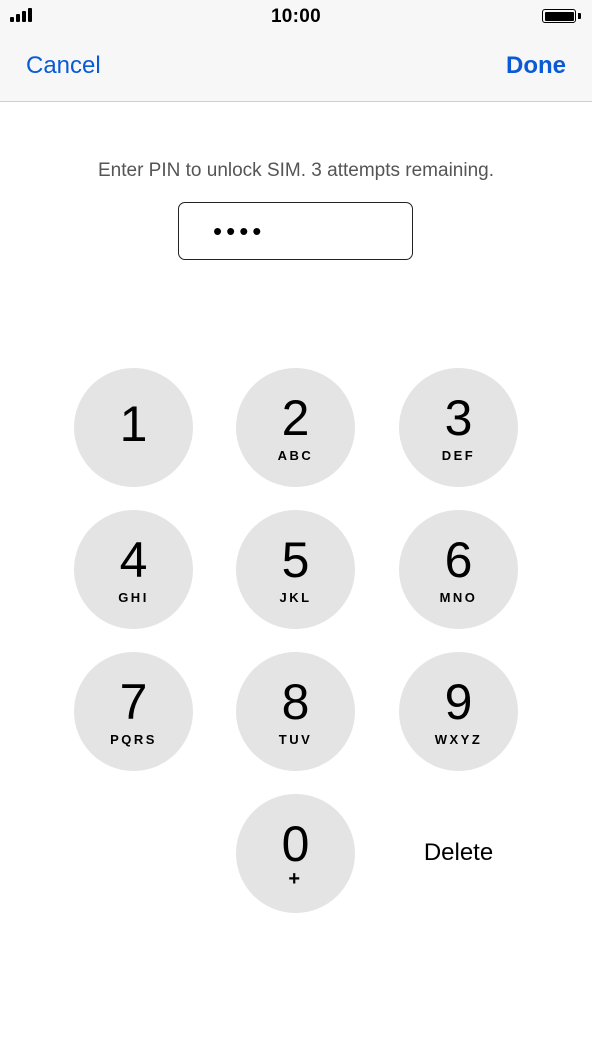 The height and width of the screenshot is (1052, 592). What do you see at coordinates (295, 702) in the screenshot?
I see `key-digit: 8` at bounding box center [295, 702].